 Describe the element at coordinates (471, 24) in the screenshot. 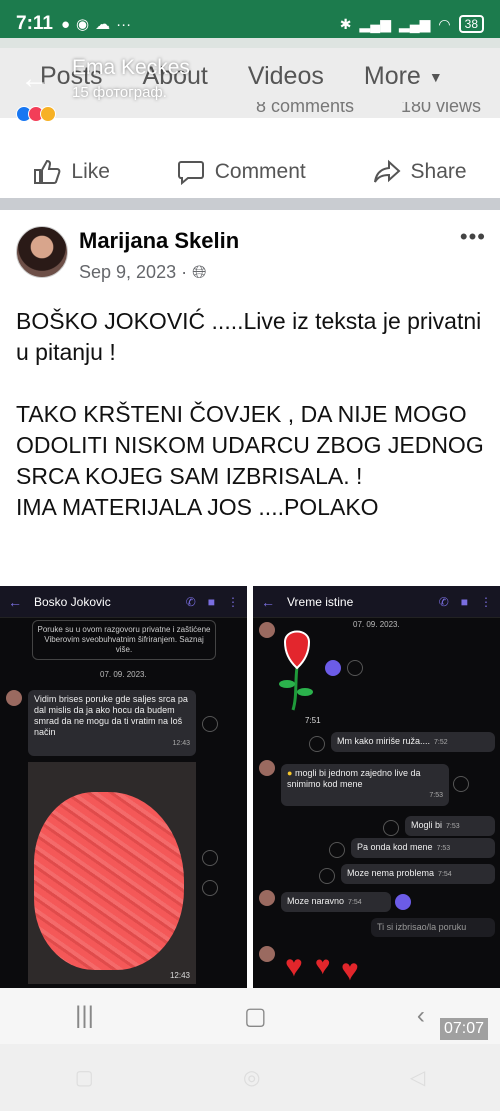

I see `battery-icon: 38` at that location.